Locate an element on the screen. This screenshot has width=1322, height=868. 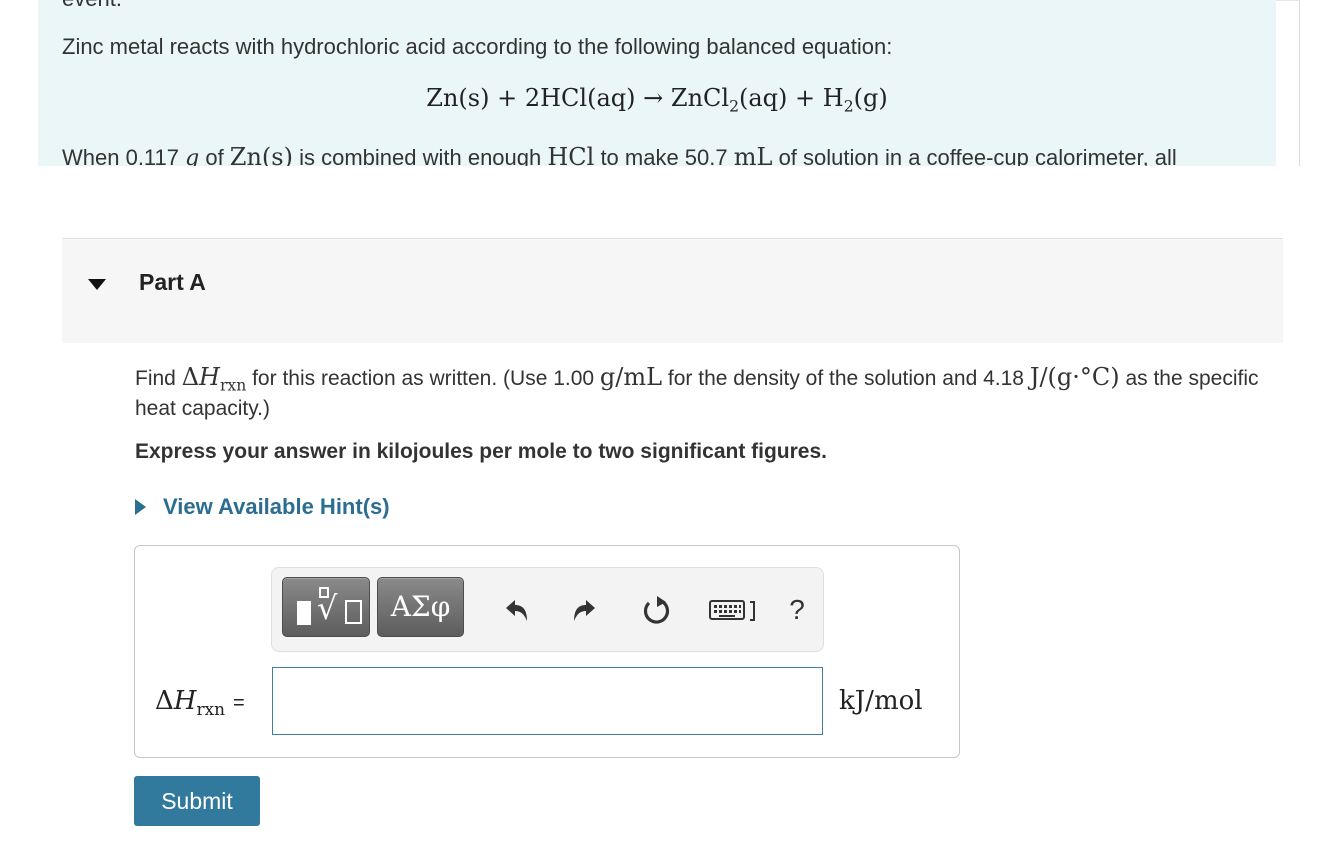
equals-sign: = is located at coordinates (238, 703).